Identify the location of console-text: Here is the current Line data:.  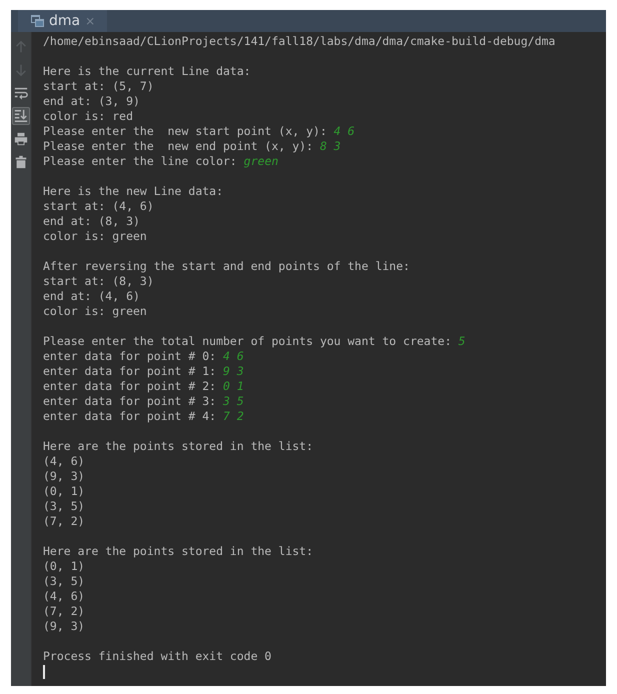
(147, 71).